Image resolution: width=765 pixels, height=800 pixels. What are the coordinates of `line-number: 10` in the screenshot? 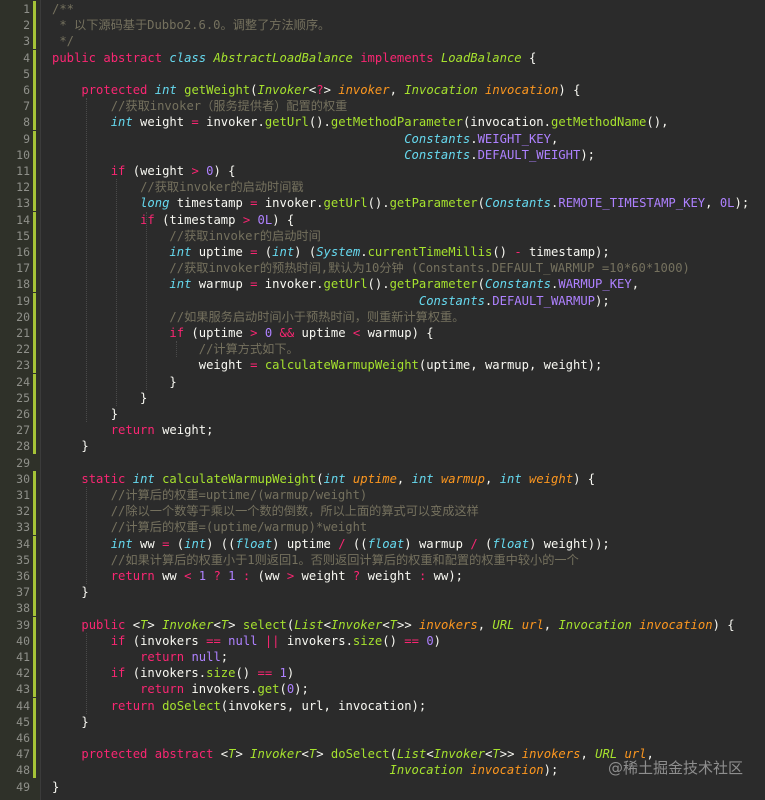 It's located at (23, 154).